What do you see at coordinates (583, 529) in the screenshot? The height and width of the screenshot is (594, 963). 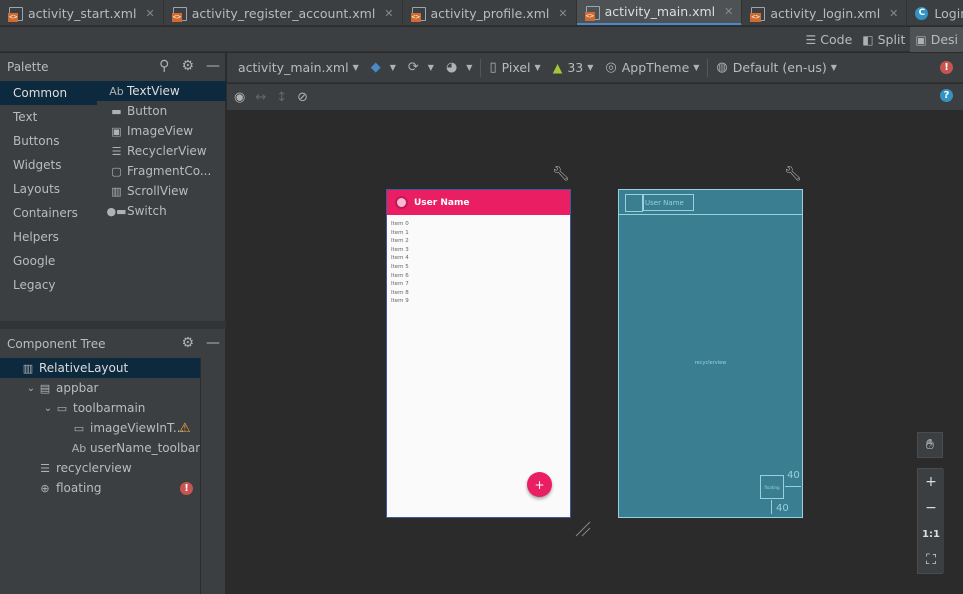 I see `resize-handle-icon` at bounding box center [583, 529].